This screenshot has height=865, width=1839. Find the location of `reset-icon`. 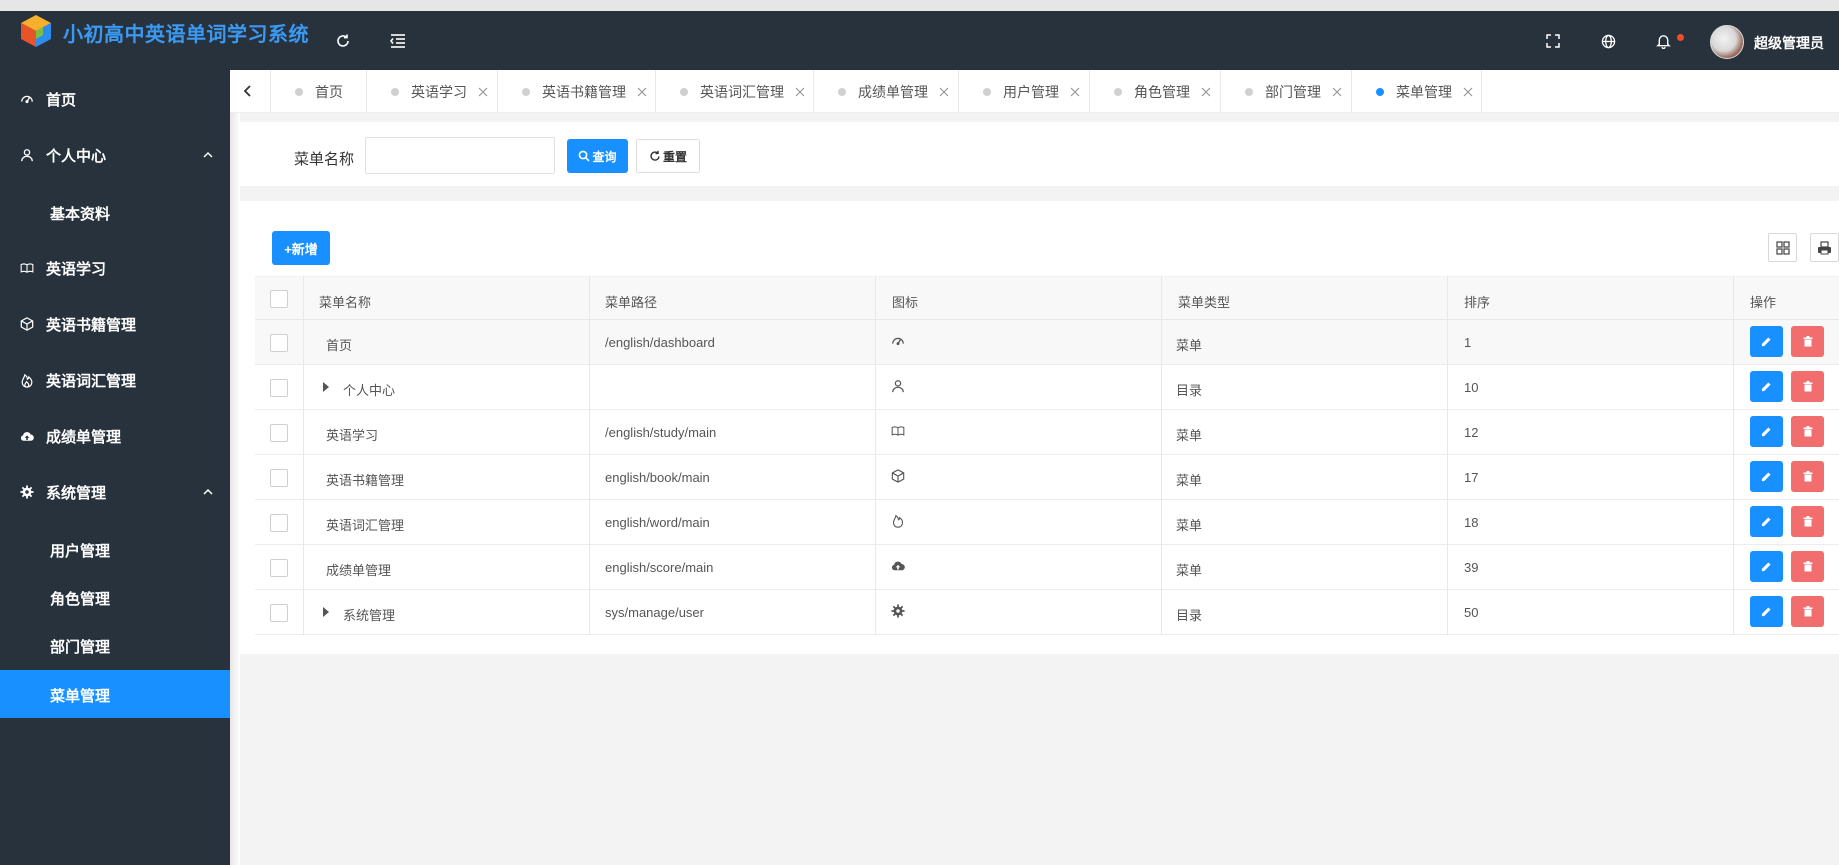

reset-icon is located at coordinates (655, 155).